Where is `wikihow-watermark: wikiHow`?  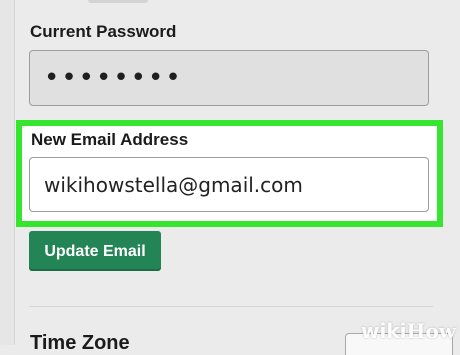 wikihow-watermark: wikiHow is located at coordinates (408, 331).